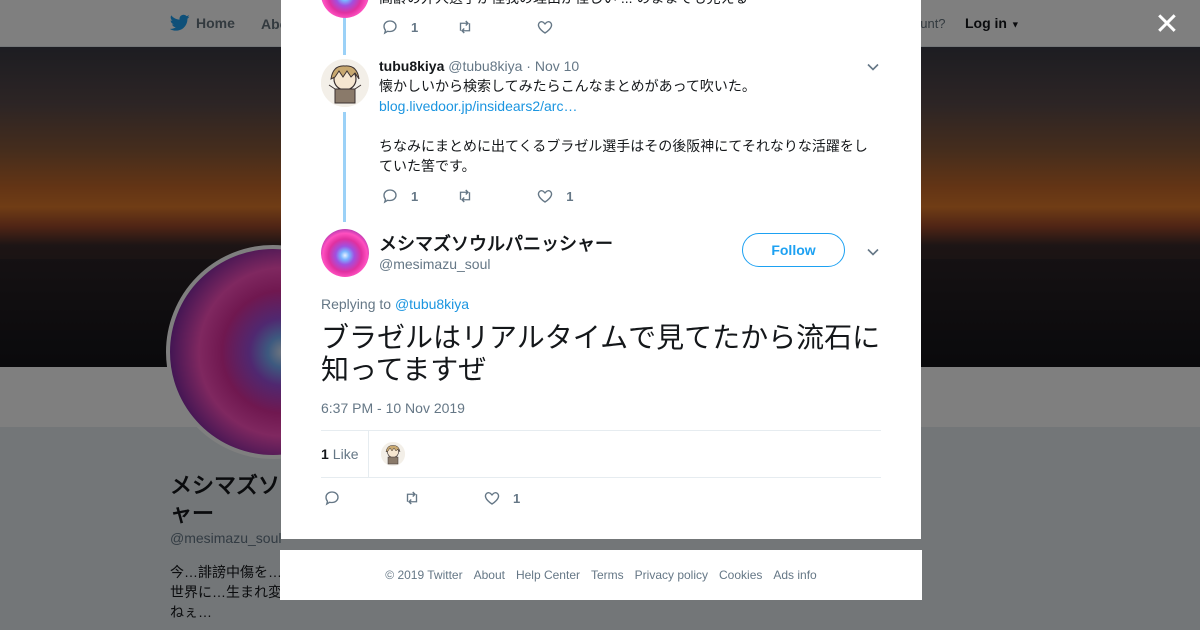  What do you see at coordinates (601, 353) in the screenshot?
I see `main-tweet-text: ブラゼルはリアルタイムで見てたから流石に知ってますぜ` at bounding box center [601, 353].